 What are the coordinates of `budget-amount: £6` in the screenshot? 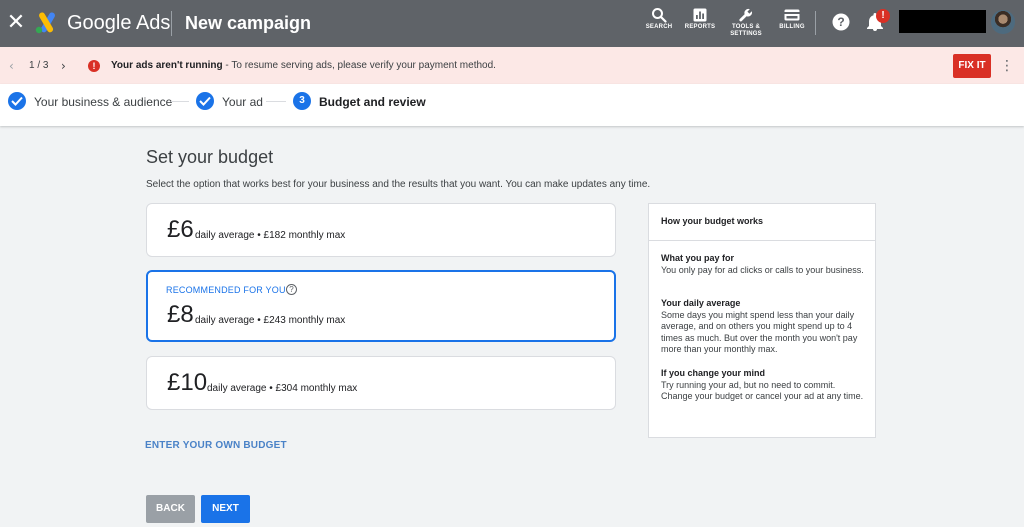 It's located at (180, 229).